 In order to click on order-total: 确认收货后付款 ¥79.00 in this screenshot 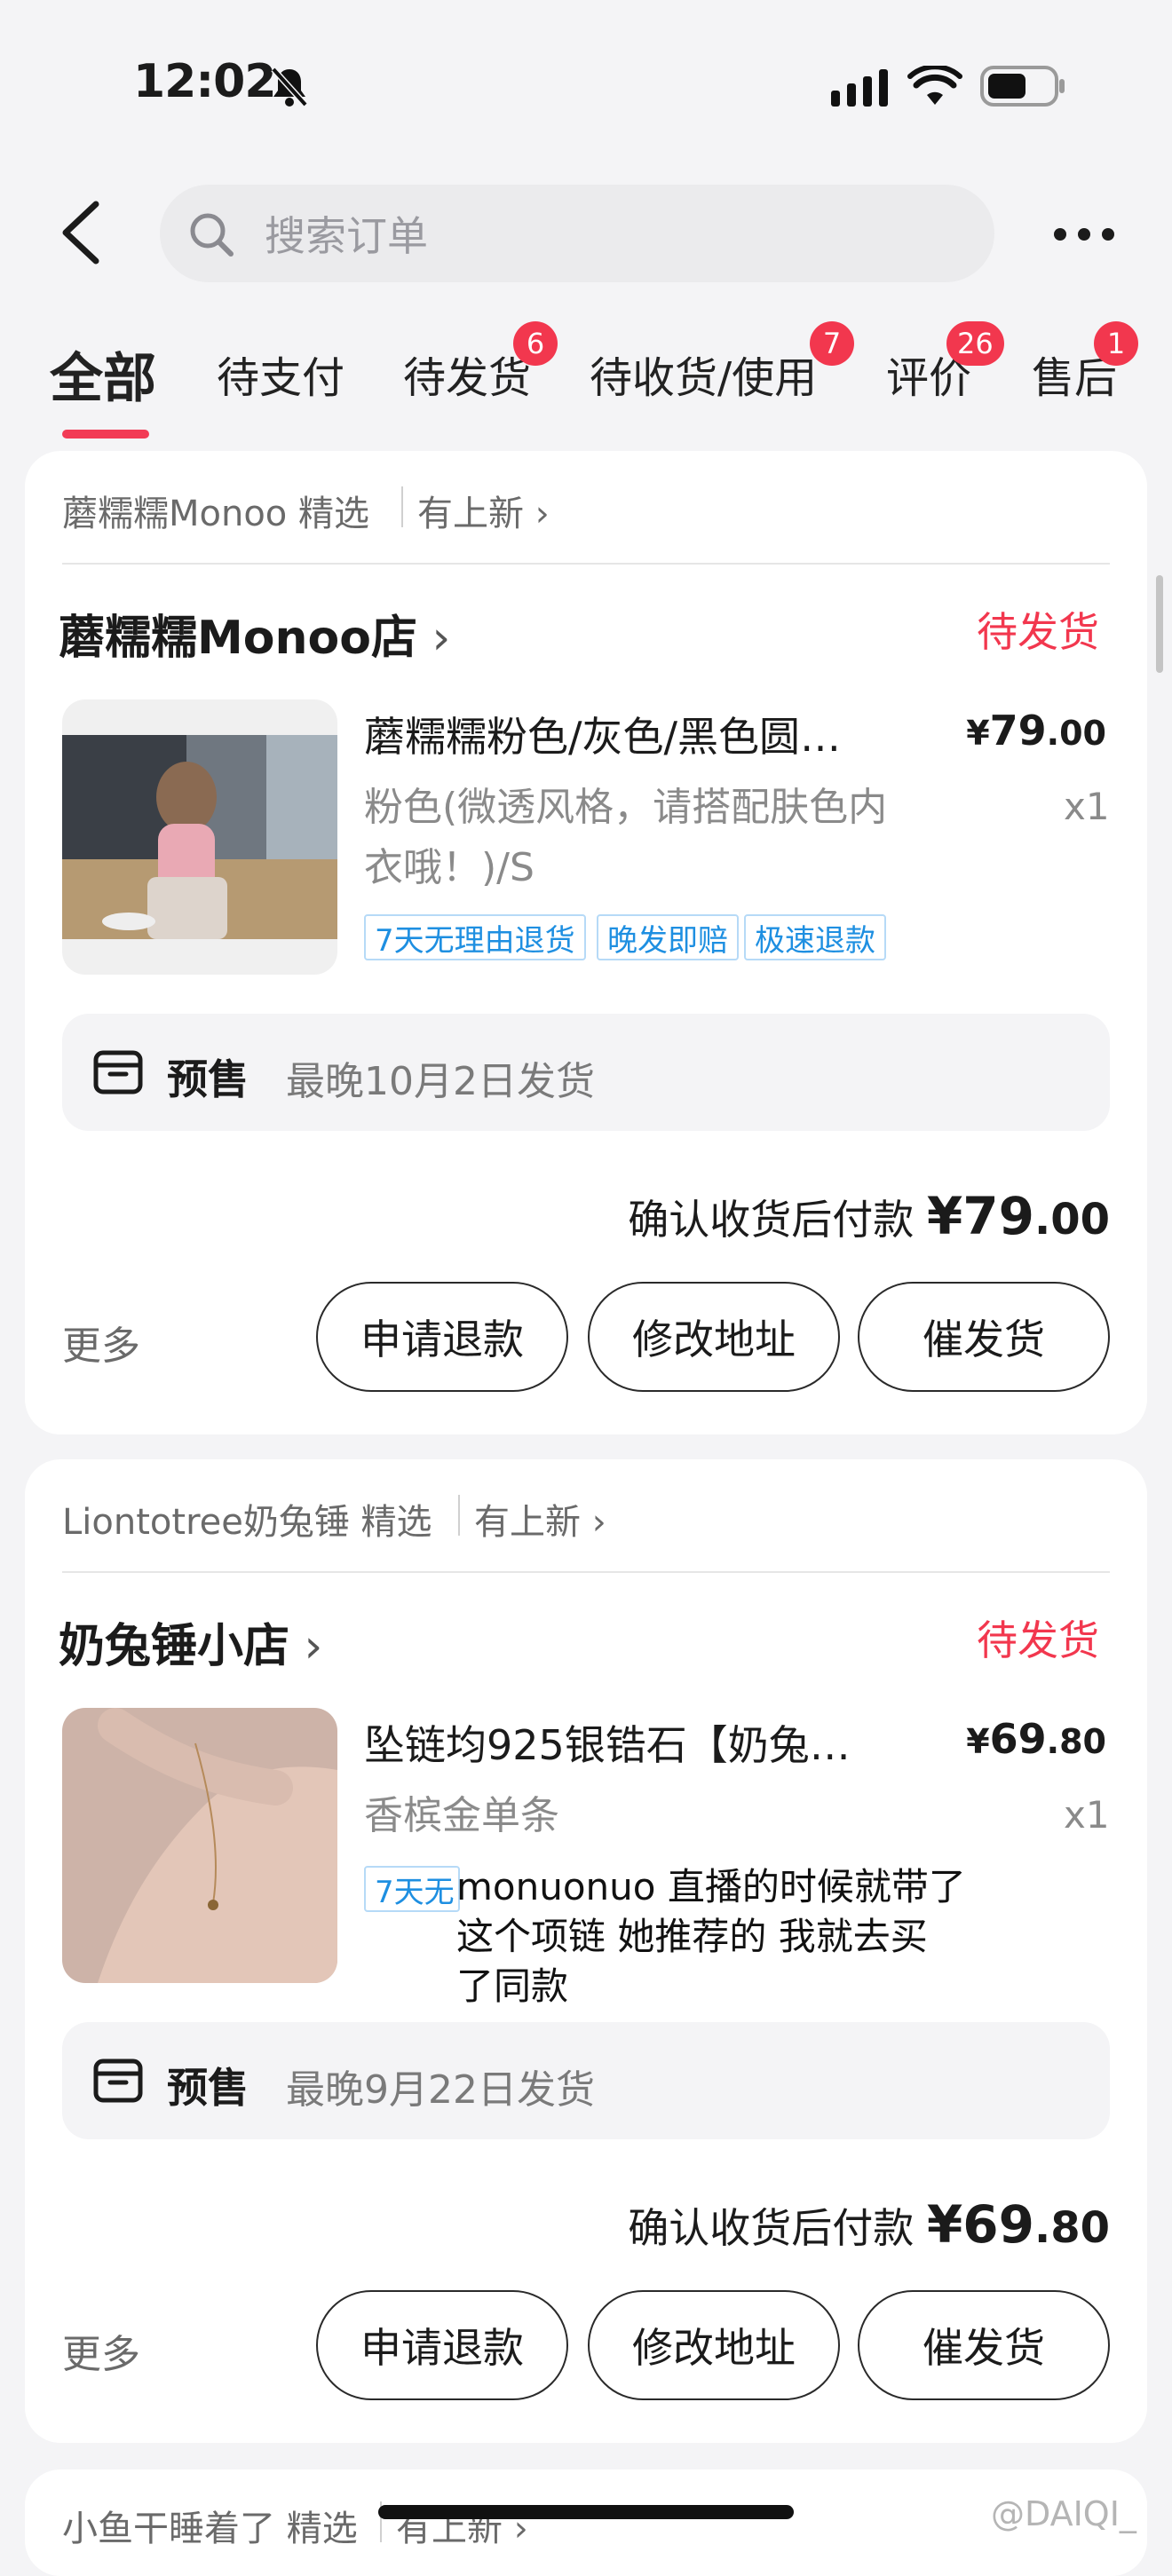, I will do `click(869, 1216)`.